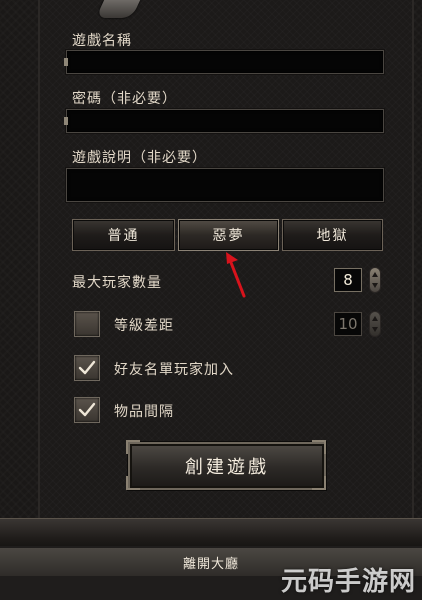 This screenshot has width=422, height=600. I want to click on friends-only-checkbox, so click(87, 368).